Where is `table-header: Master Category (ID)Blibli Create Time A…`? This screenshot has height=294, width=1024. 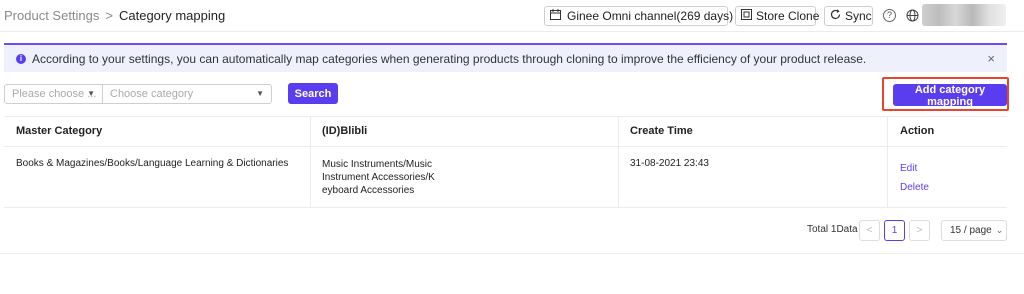 table-header: Master Category (ID)Blibli Create Time A… is located at coordinates (505, 131).